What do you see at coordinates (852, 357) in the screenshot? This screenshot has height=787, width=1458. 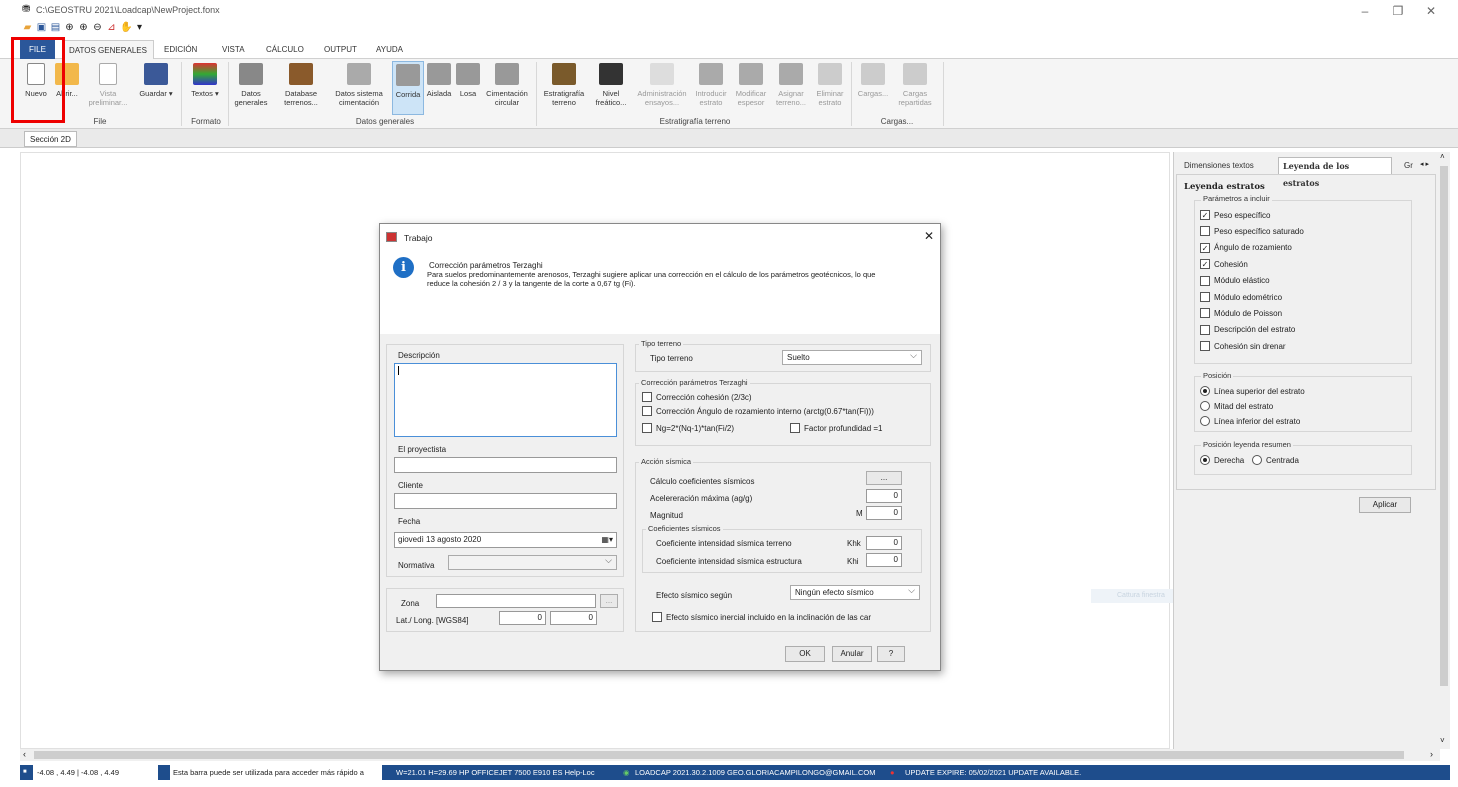 I see `tipo-terreno-select: Suelto` at bounding box center [852, 357].